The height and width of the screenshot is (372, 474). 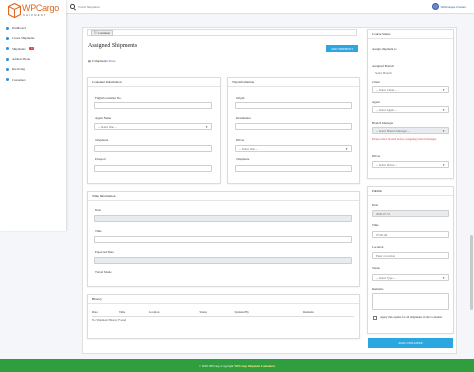 What do you see at coordinates (378, 289) in the screenshot?
I see `remarks-label: Remarks` at bounding box center [378, 289].